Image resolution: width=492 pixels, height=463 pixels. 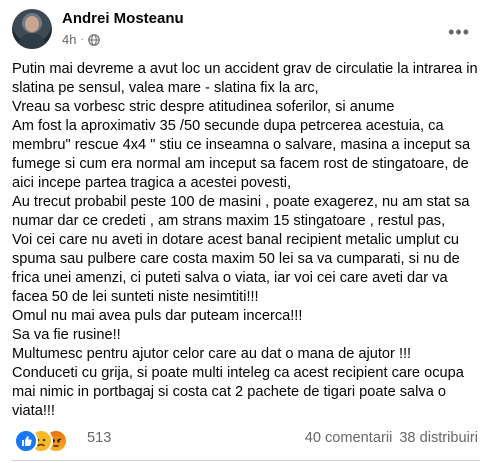 What do you see at coordinates (123, 18) in the screenshot?
I see `author-name: Andrei Mosteanu` at bounding box center [123, 18].